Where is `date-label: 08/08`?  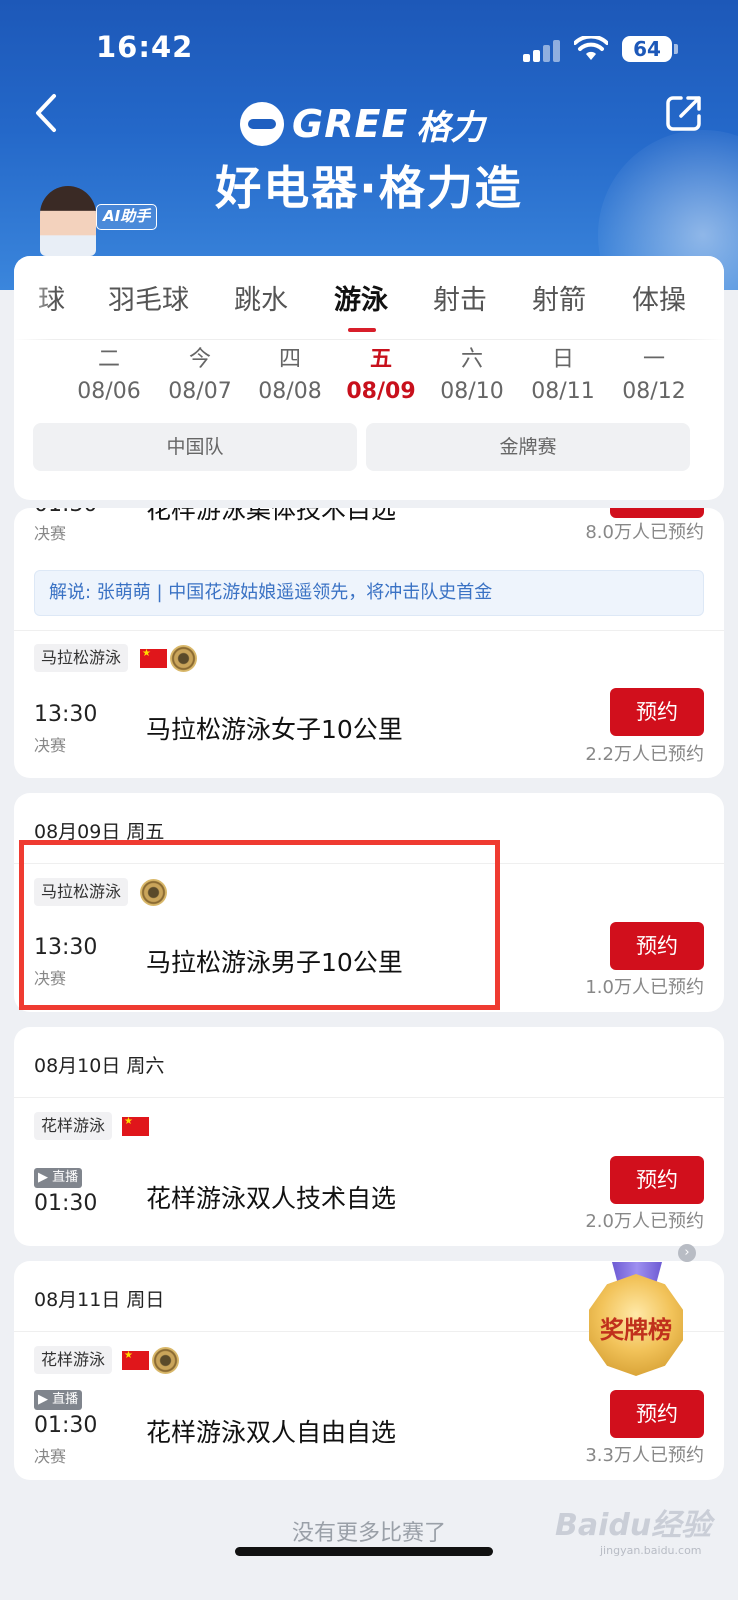 date-label: 08/08 is located at coordinates (290, 391).